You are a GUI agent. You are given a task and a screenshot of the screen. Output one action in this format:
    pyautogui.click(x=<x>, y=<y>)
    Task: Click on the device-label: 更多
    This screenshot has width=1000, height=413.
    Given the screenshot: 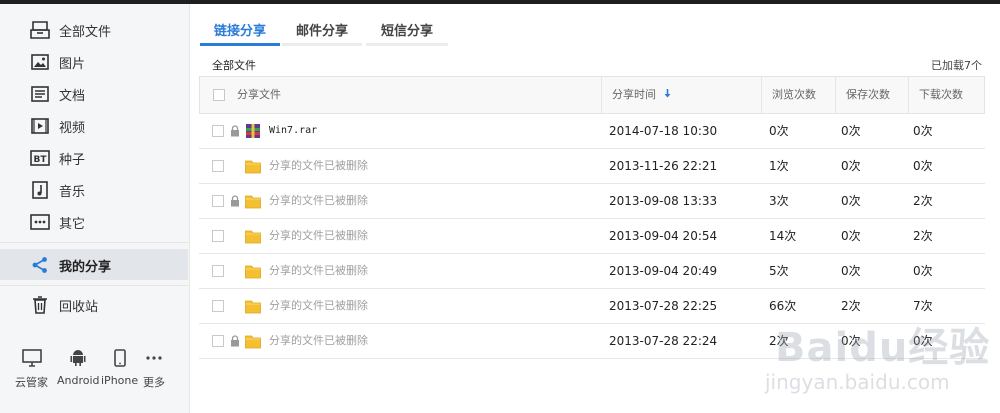 What is the action you would take?
    pyautogui.click(x=154, y=382)
    